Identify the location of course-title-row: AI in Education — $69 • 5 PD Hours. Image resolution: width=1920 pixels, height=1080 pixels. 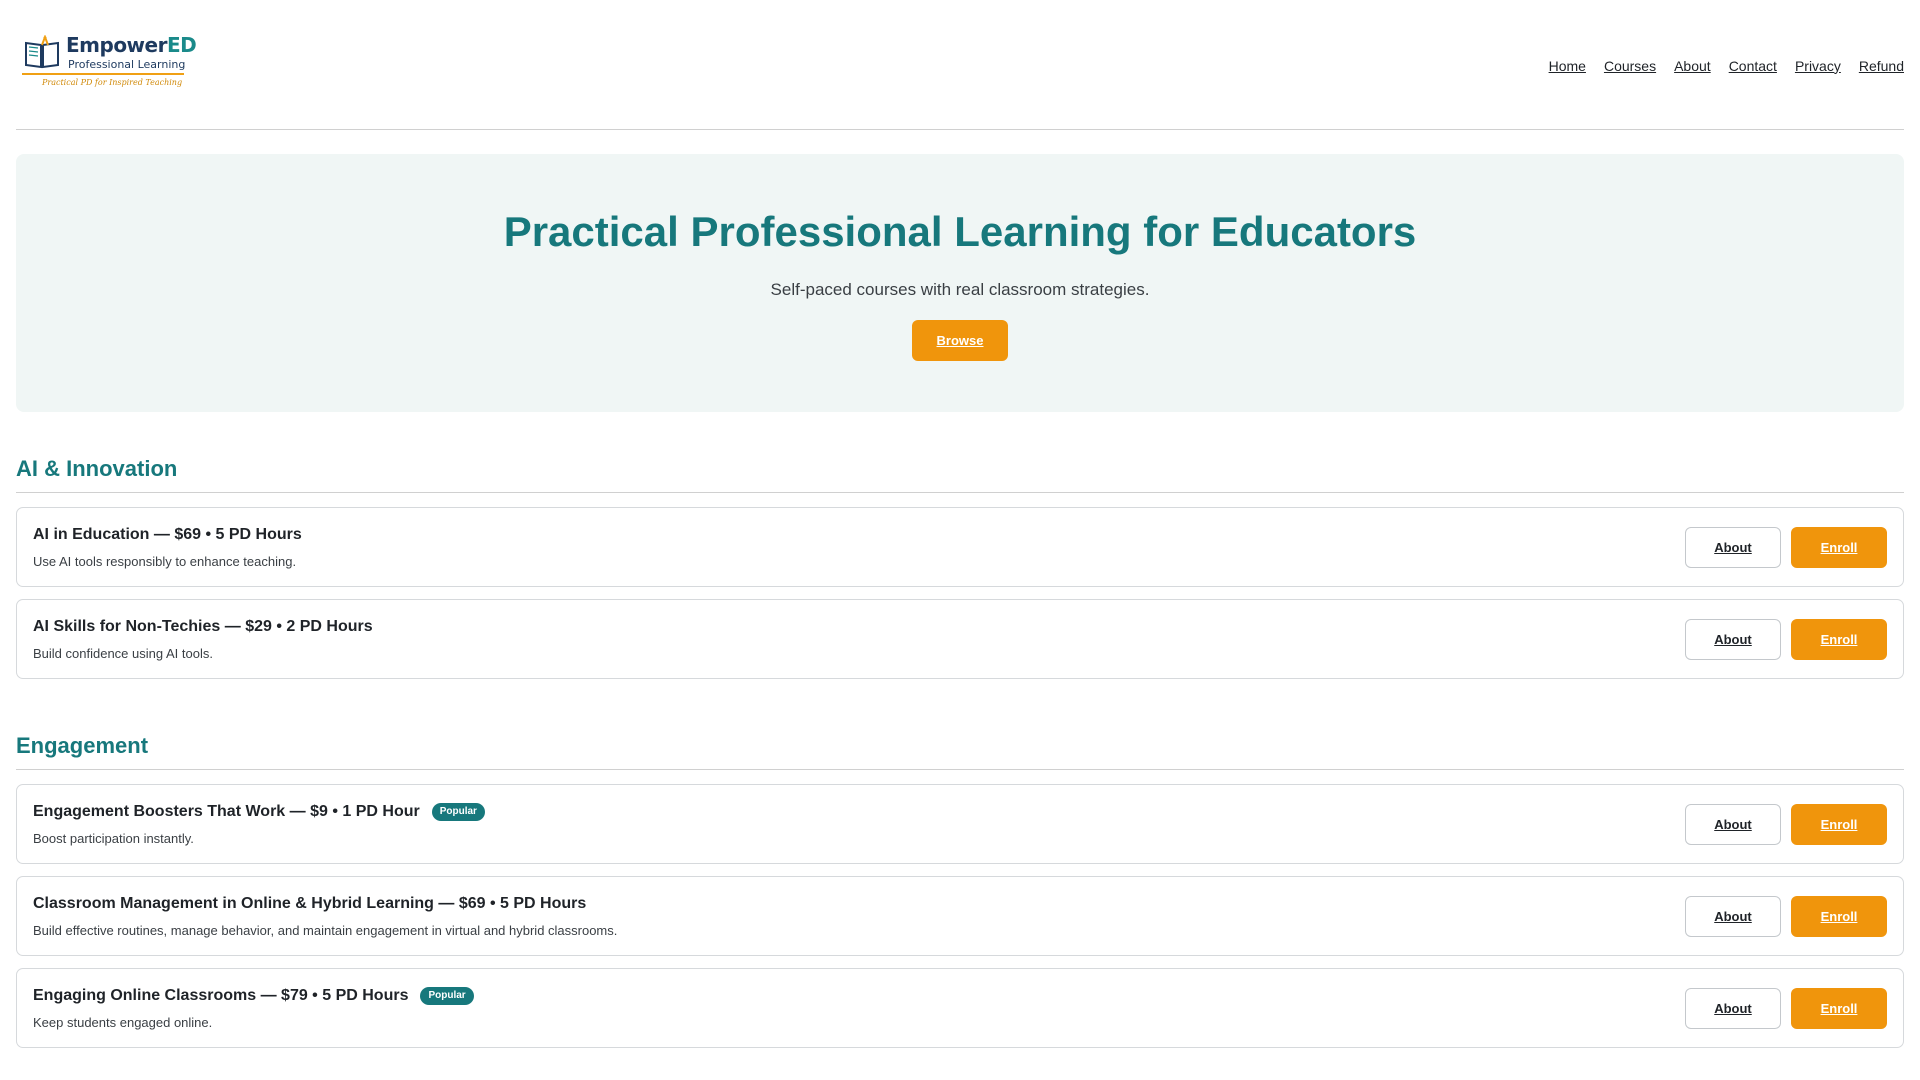
(167, 535).